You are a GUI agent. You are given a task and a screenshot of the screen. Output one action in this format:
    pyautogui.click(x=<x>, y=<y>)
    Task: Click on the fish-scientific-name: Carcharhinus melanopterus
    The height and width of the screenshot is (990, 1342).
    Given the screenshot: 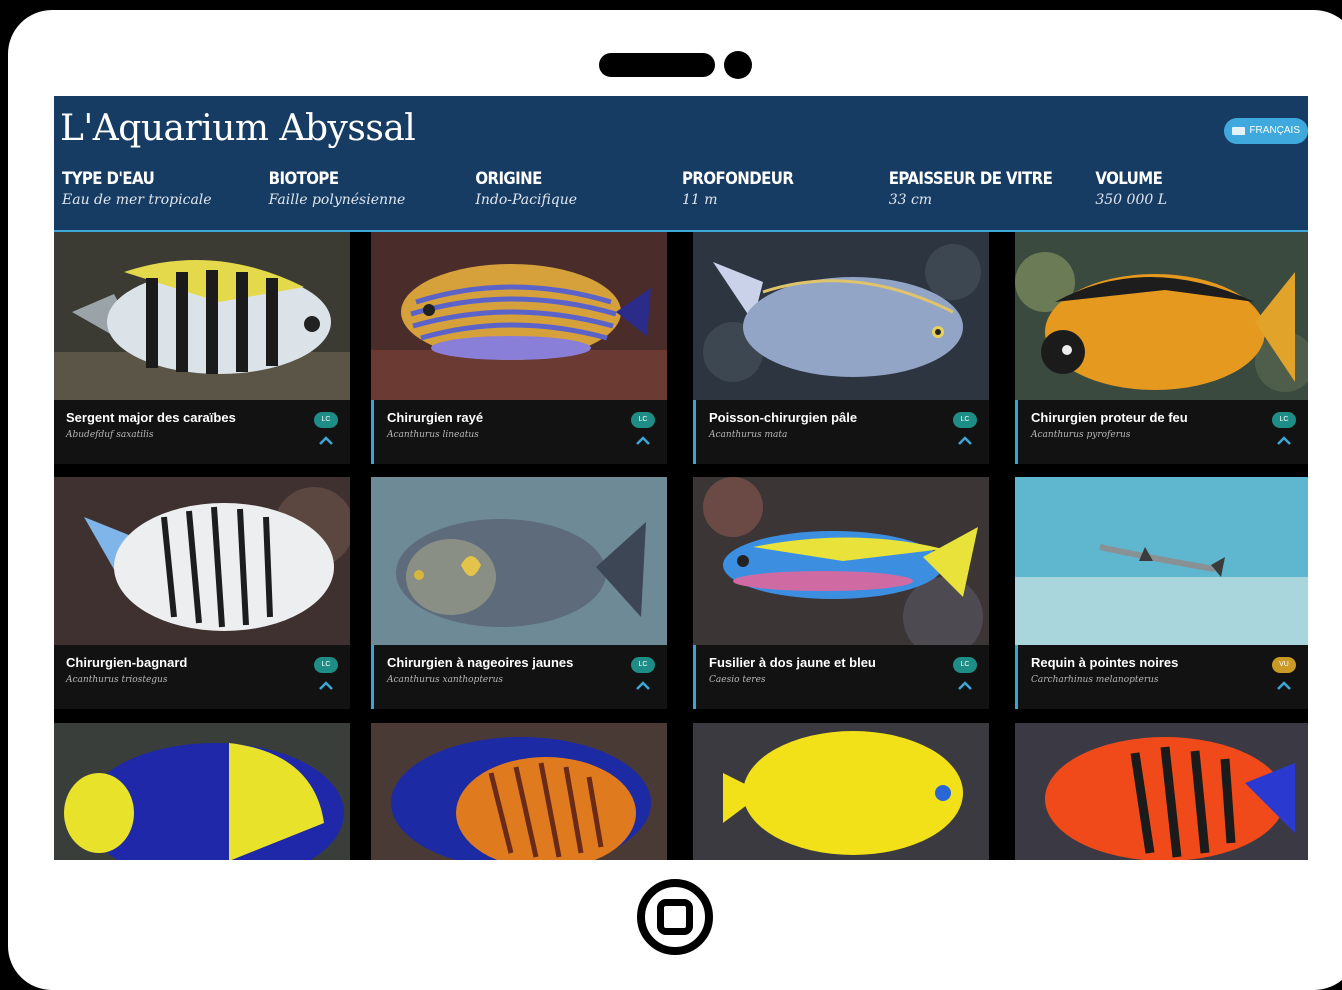 What is the action you would take?
    pyautogui.click(x=1095, y=680)
    